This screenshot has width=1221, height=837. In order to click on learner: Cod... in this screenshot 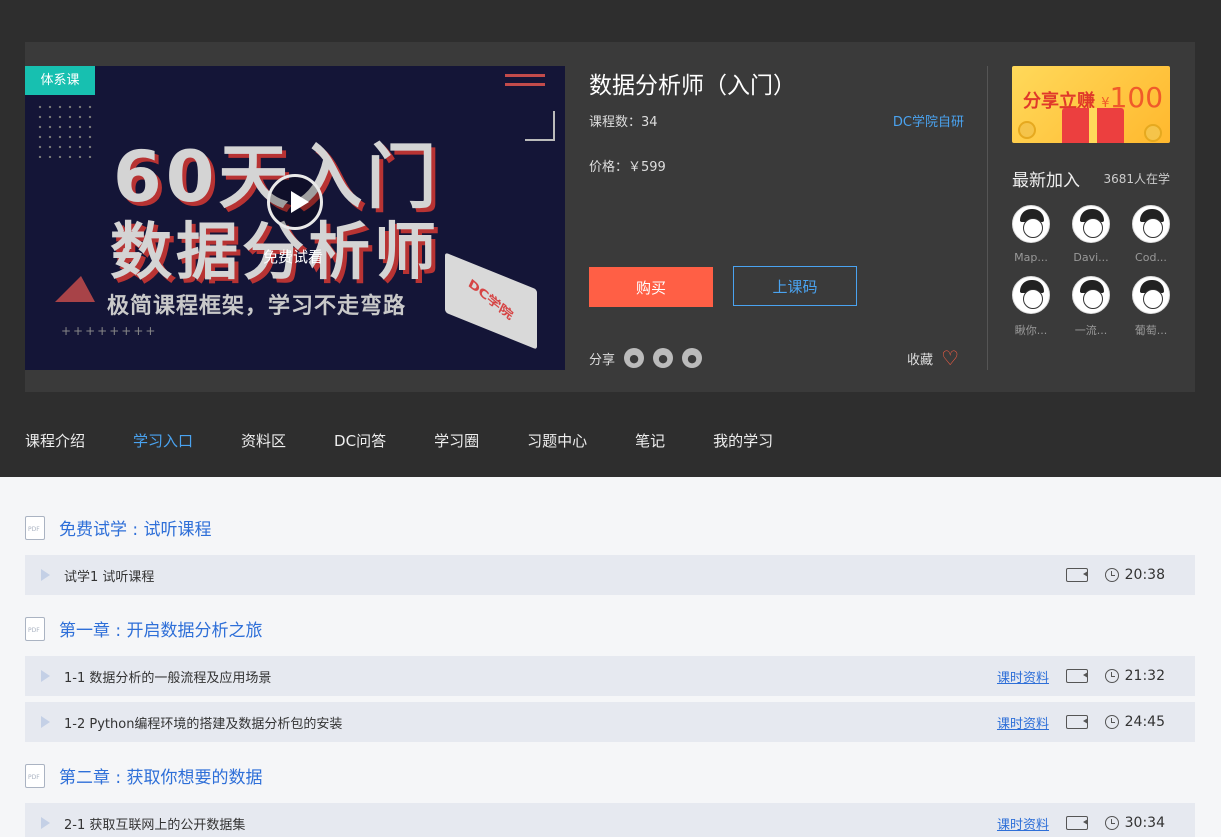, I will do `click(1151, 234)`.